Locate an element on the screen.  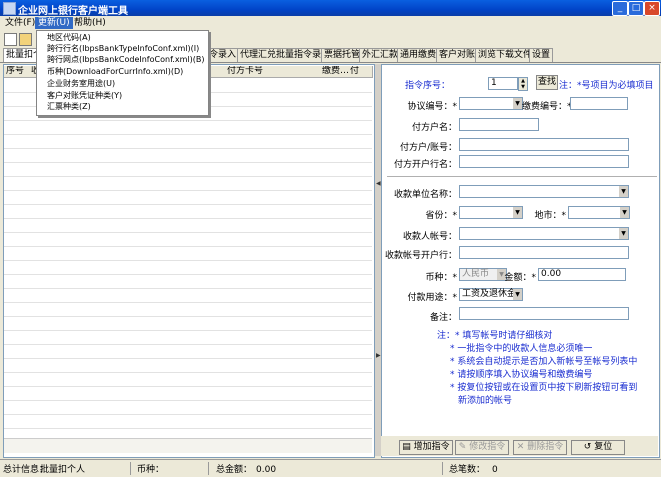
menu-update: 更新(U) is located at coordinates (54, 23).